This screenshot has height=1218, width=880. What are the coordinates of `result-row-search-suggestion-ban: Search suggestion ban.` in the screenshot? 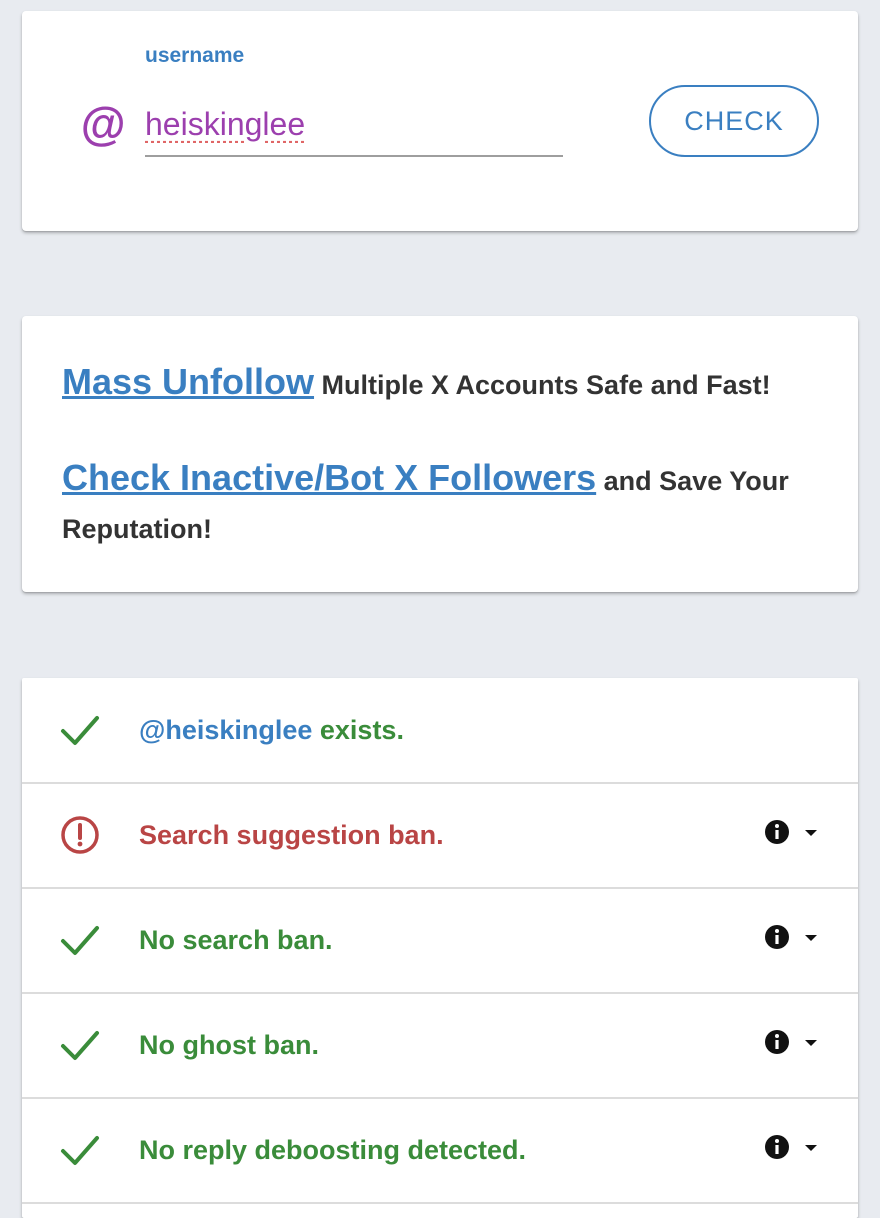 It's located at (440, 836).